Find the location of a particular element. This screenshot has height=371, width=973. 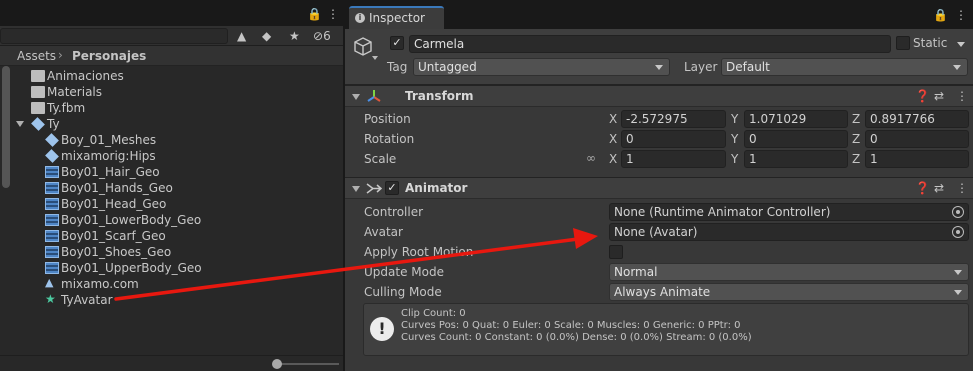

breadcrumb-personajes: Personajes is located at coordinates (109, 56).